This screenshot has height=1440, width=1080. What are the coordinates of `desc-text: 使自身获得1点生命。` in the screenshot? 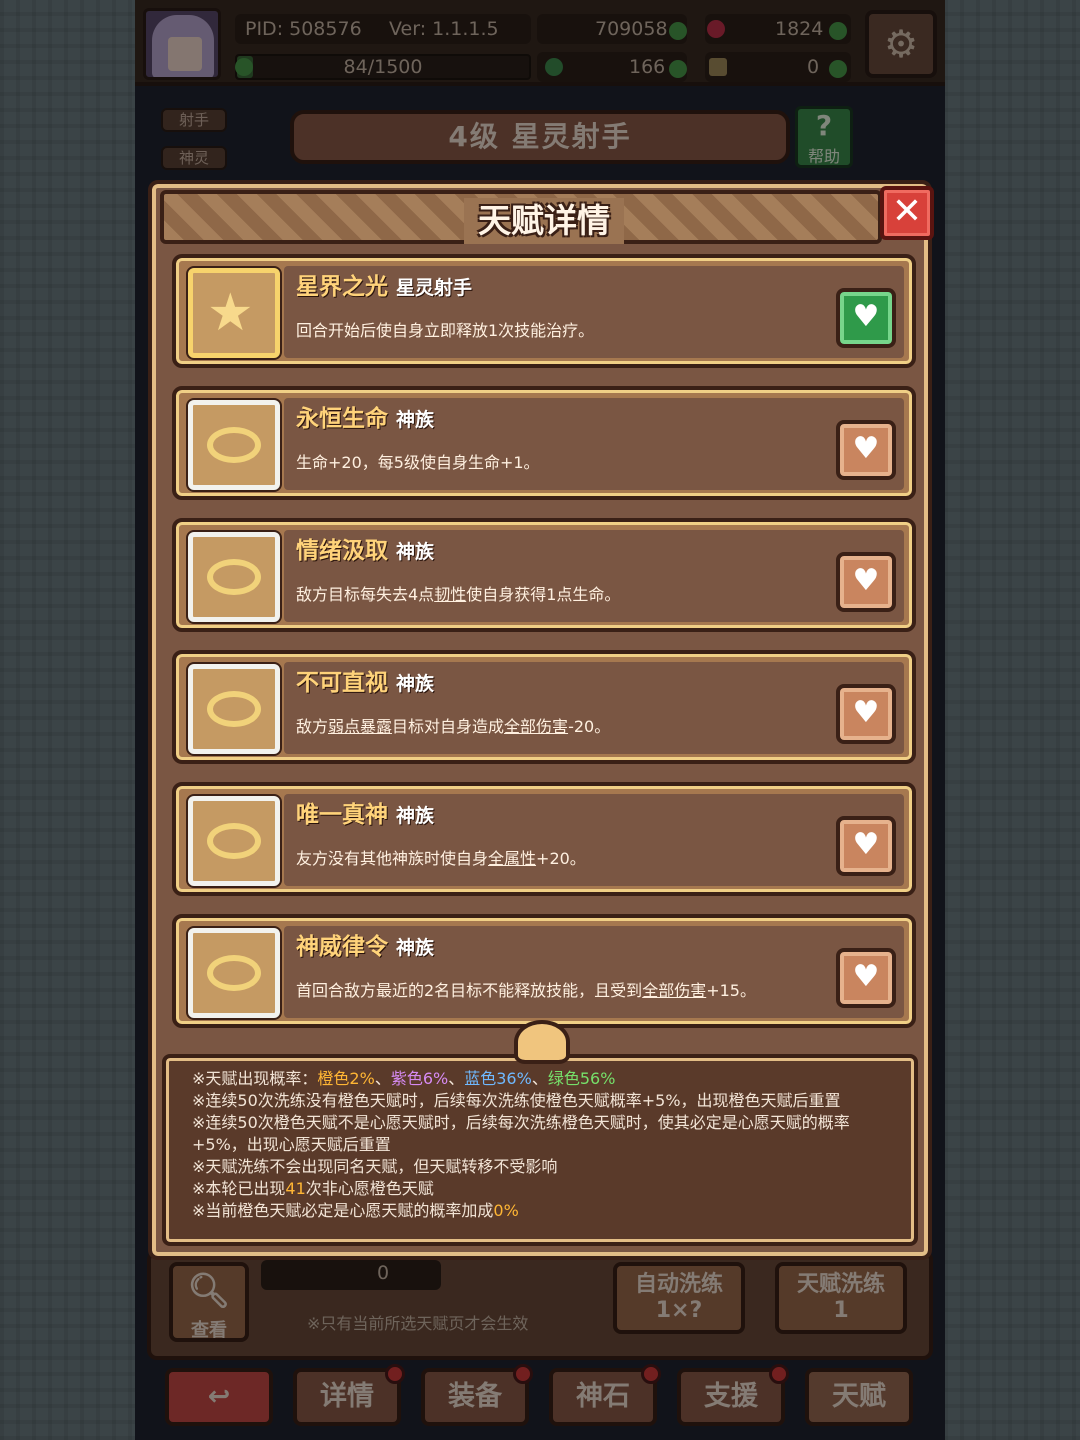 It's located at (543, 594).